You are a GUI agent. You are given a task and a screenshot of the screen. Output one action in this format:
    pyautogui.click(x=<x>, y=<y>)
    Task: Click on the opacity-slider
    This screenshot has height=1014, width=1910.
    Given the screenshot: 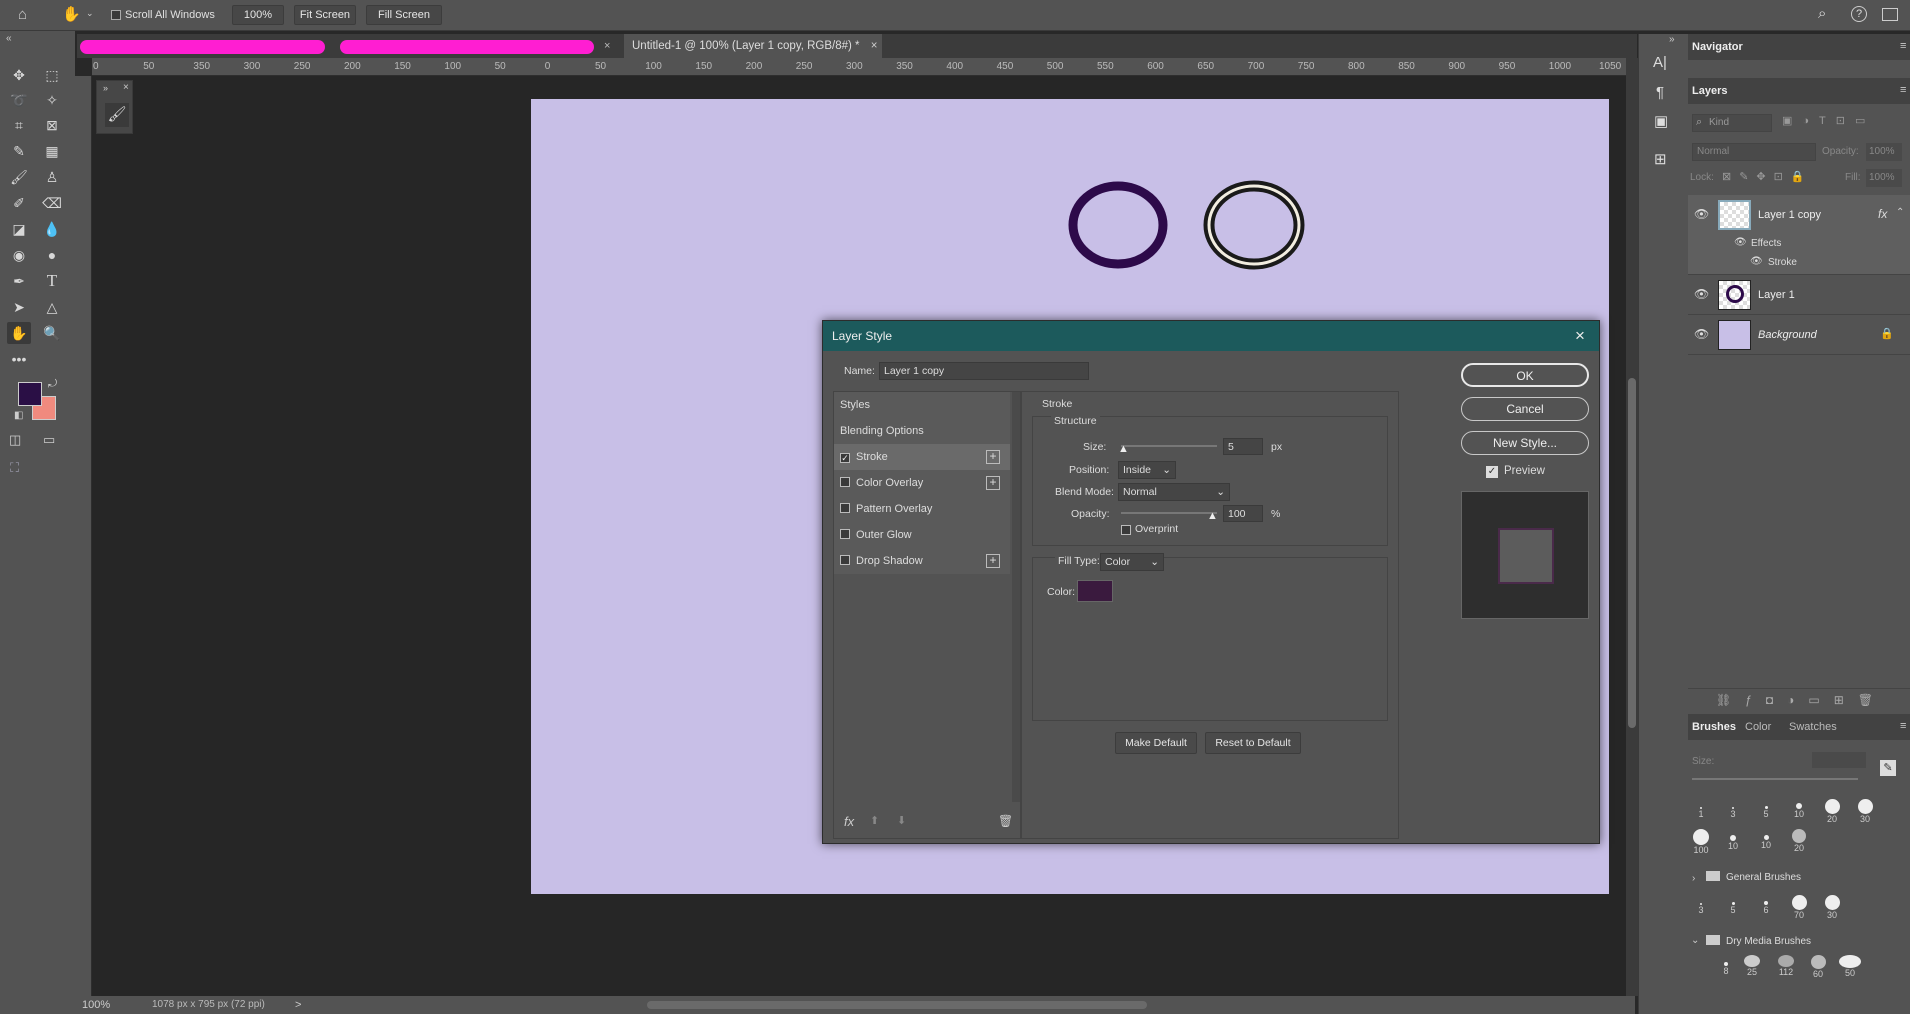 What is the action you would take?
    pyautogui.click(x=1169, y=513)
    